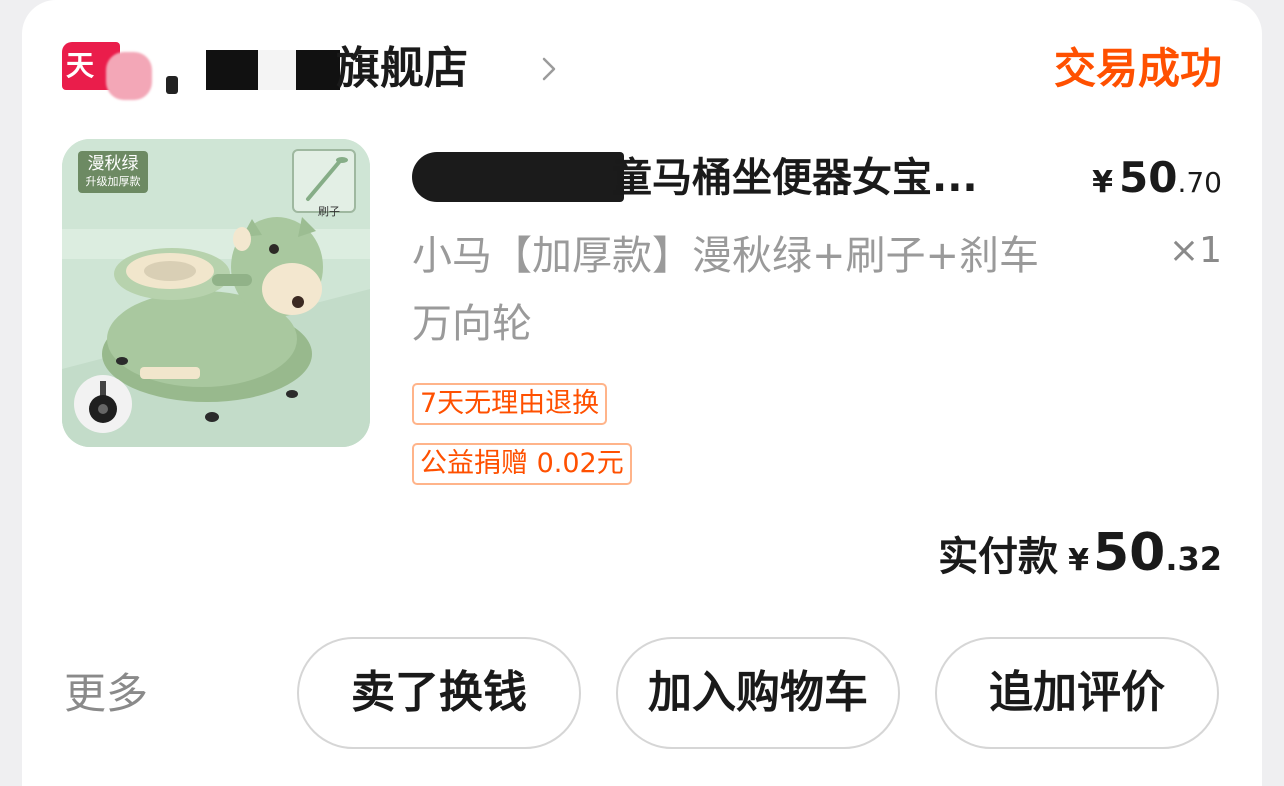 Image resolution: width=1284 pixels, height=786 pixels. What do you see at coordinates (510, 404) in the screenshot?
I see `return-policy-tag: 7天无理由退换` at bounding box center [510, 404].